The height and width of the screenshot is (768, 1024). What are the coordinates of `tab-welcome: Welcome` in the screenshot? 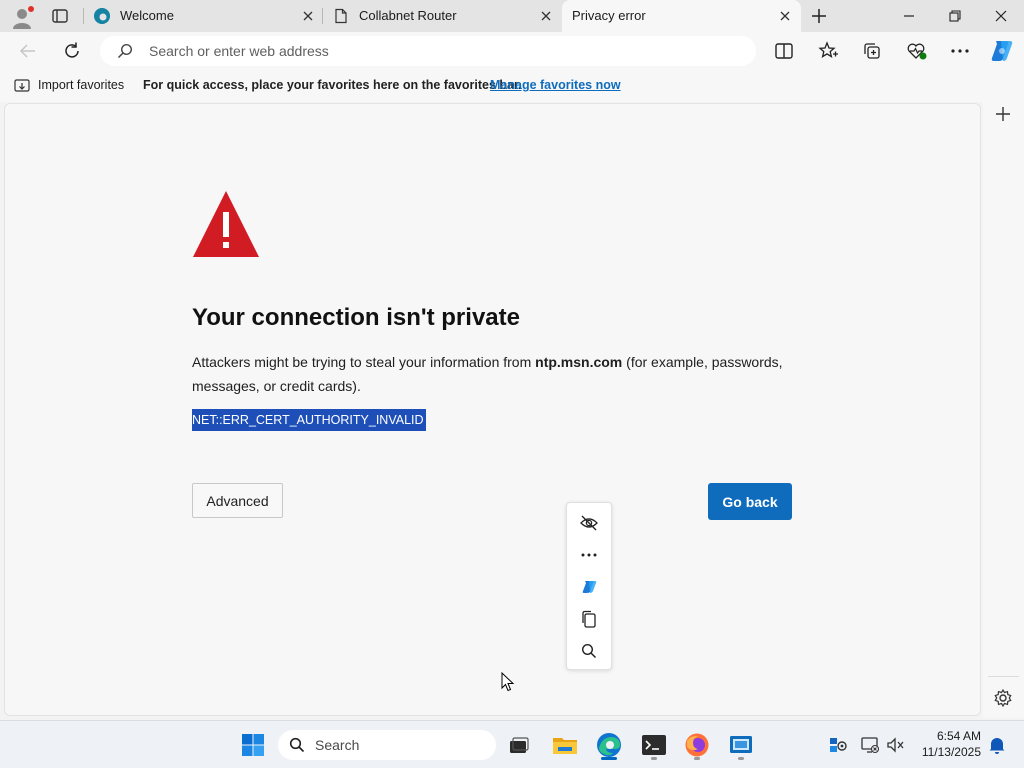 It's located at (203, 16).